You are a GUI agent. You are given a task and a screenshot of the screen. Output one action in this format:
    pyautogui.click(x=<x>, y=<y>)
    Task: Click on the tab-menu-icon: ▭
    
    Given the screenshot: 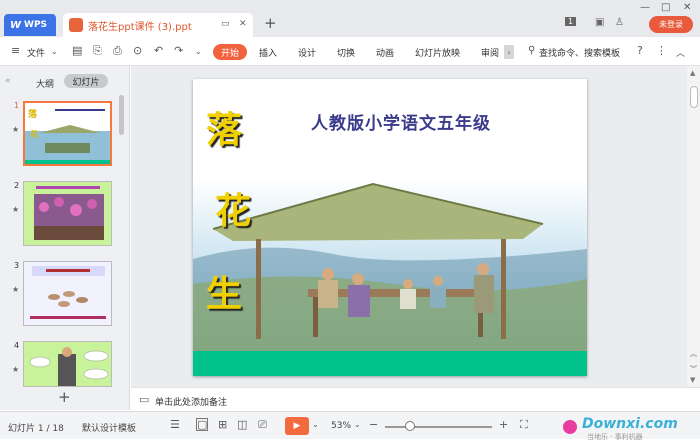 What is the action you would take?
    pyautogui.click(x=225, y=24)
    